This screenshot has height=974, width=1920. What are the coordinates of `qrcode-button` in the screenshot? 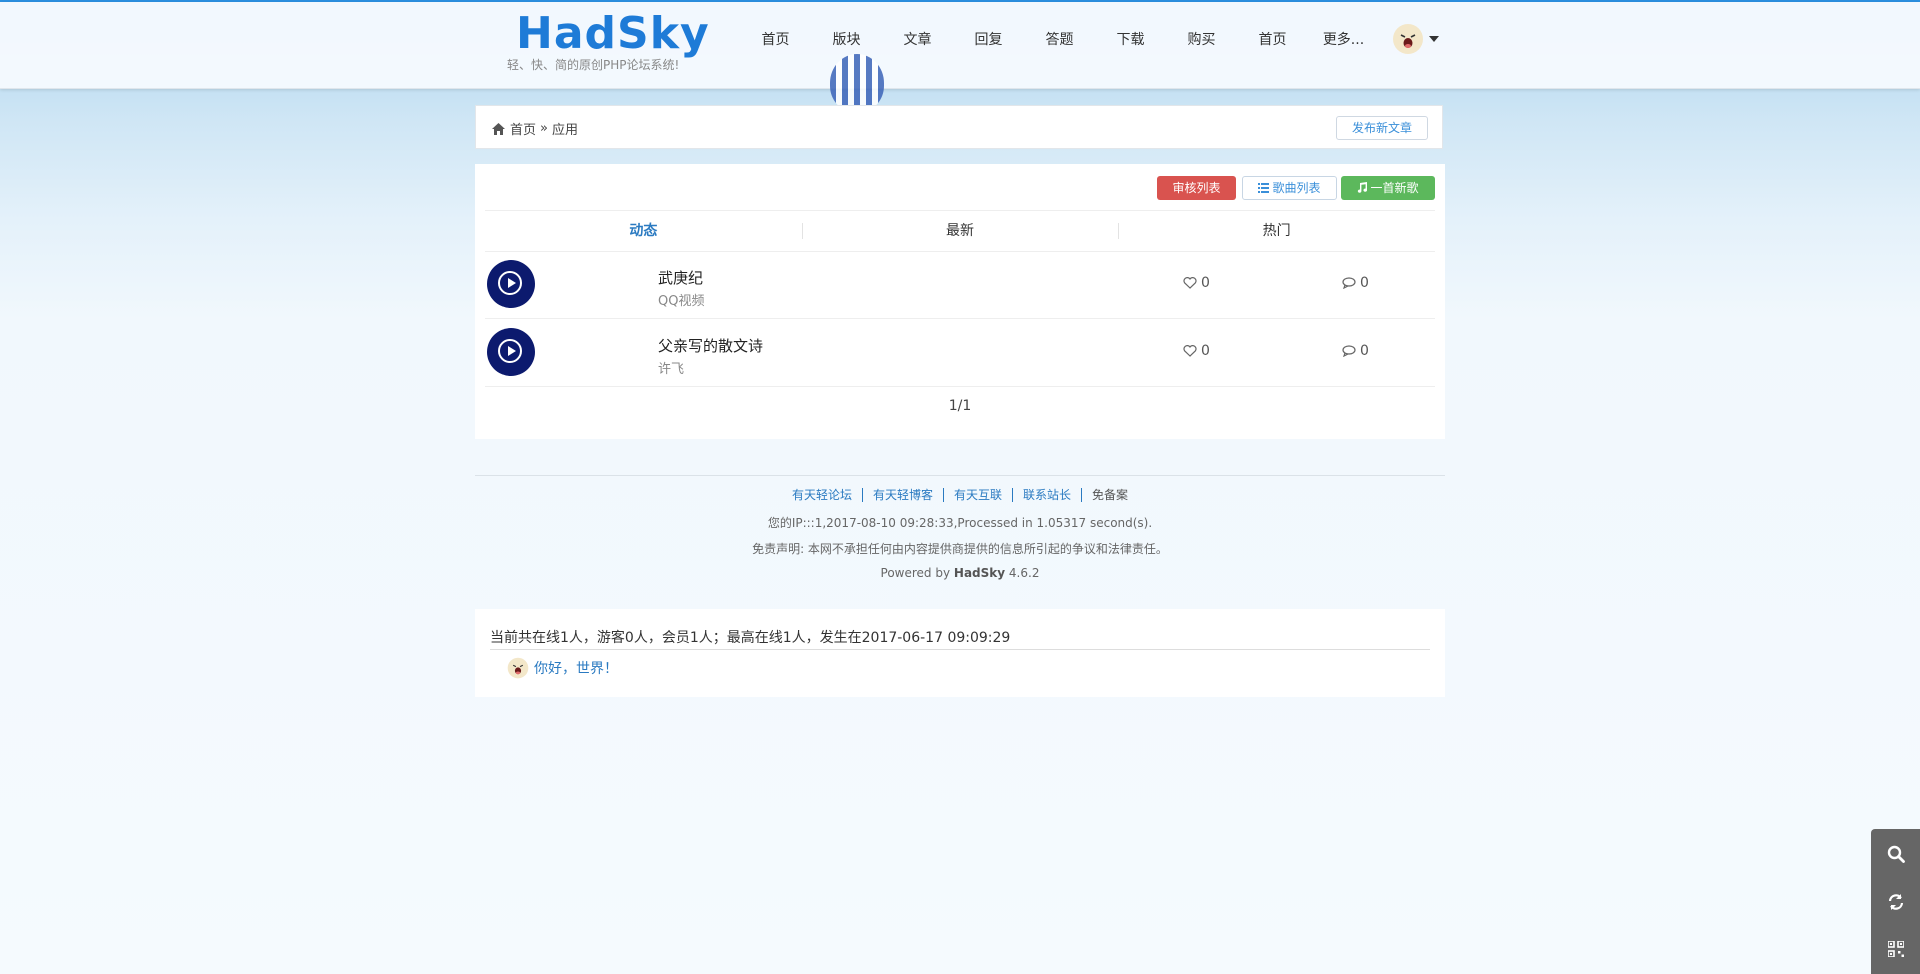 It's located at (1895, 949).